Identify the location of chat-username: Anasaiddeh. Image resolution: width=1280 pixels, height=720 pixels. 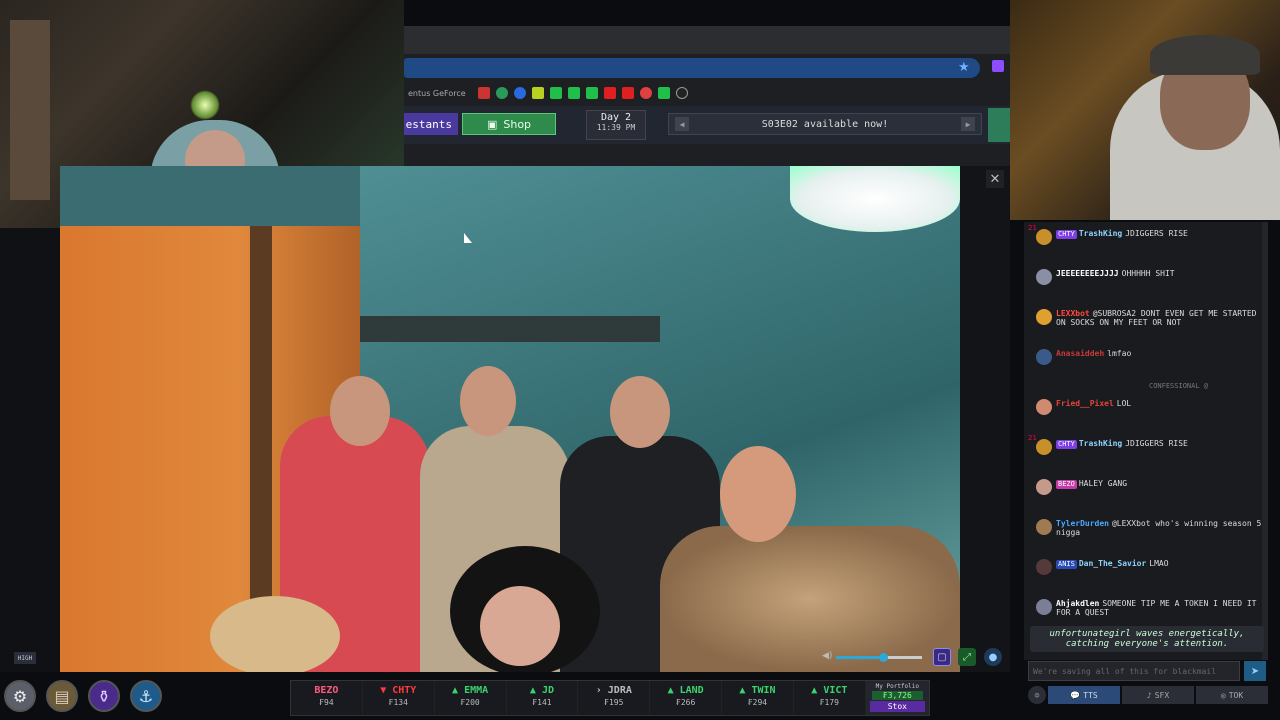
(1080, 353).